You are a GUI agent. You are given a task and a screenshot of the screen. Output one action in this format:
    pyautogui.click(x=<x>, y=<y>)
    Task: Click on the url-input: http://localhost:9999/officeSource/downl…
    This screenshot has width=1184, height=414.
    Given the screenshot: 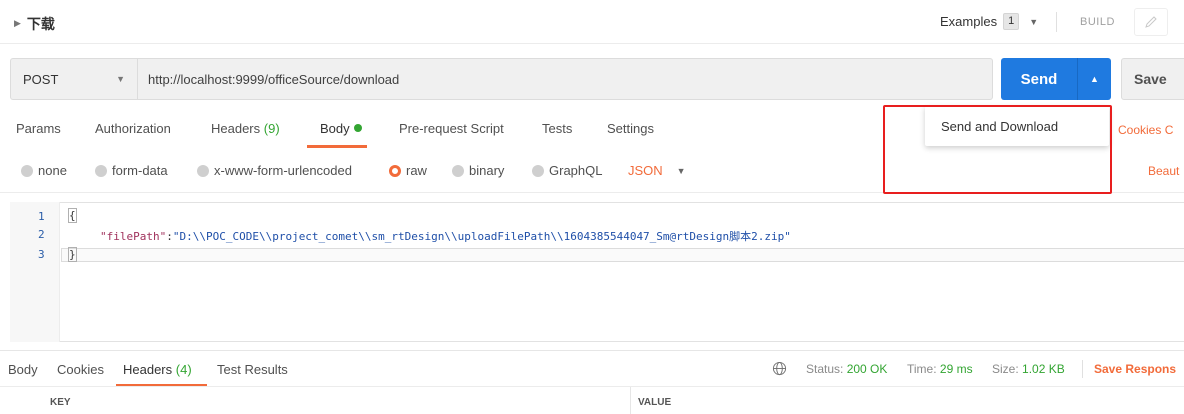 What is the action you would take?
    pyautogui.click(x=565, y=79)
    